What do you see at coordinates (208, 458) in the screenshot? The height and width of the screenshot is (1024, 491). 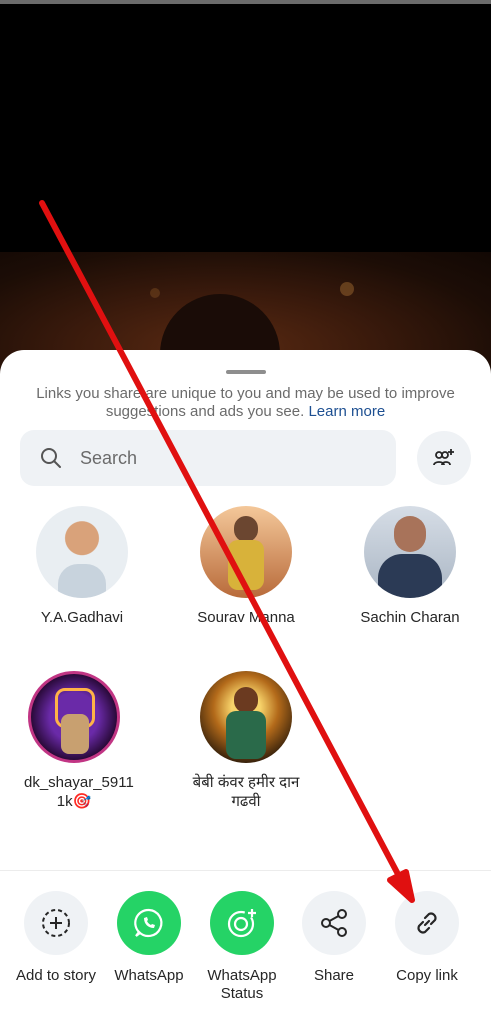 I see `search-input: Search` at bounding box center [208, 458].